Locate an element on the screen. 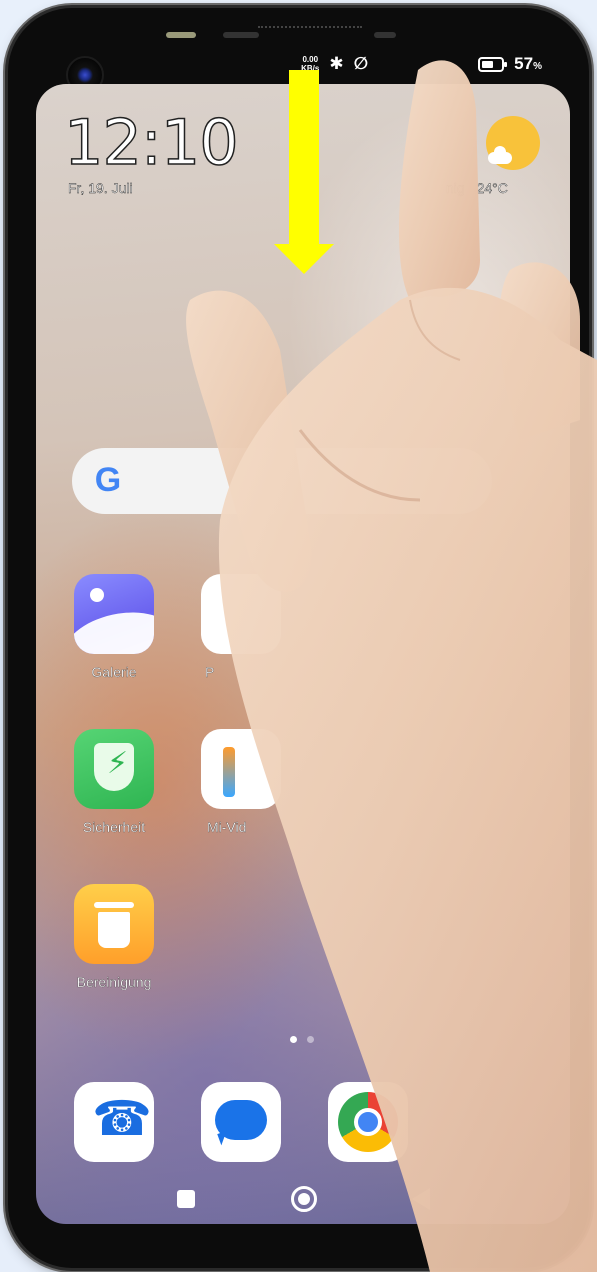 The width and height of the screenshot is (597, 1272). weather-icon is located at coordinates (513, 143).